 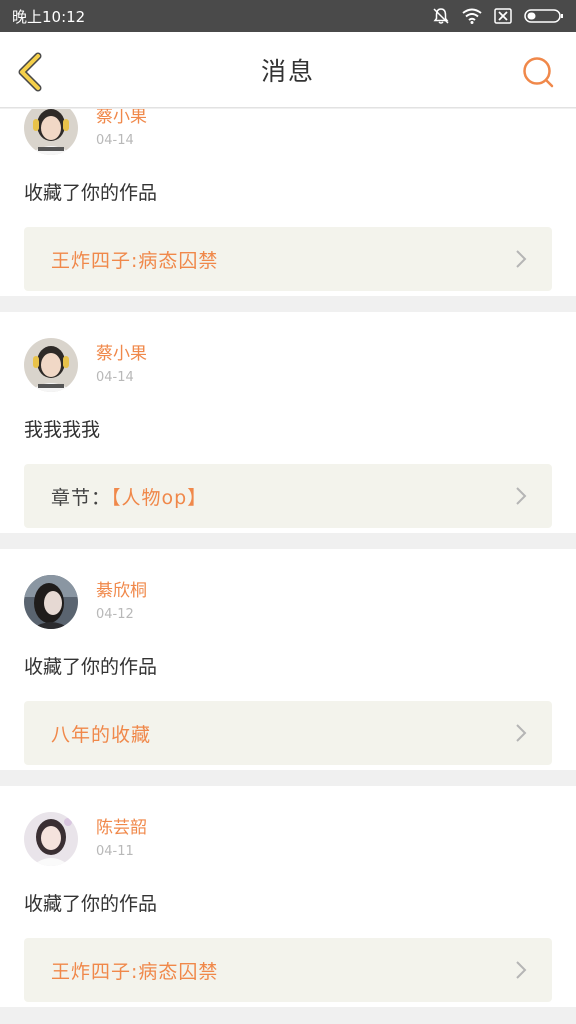 I want to click on back-button, so click(x=31, y=72).